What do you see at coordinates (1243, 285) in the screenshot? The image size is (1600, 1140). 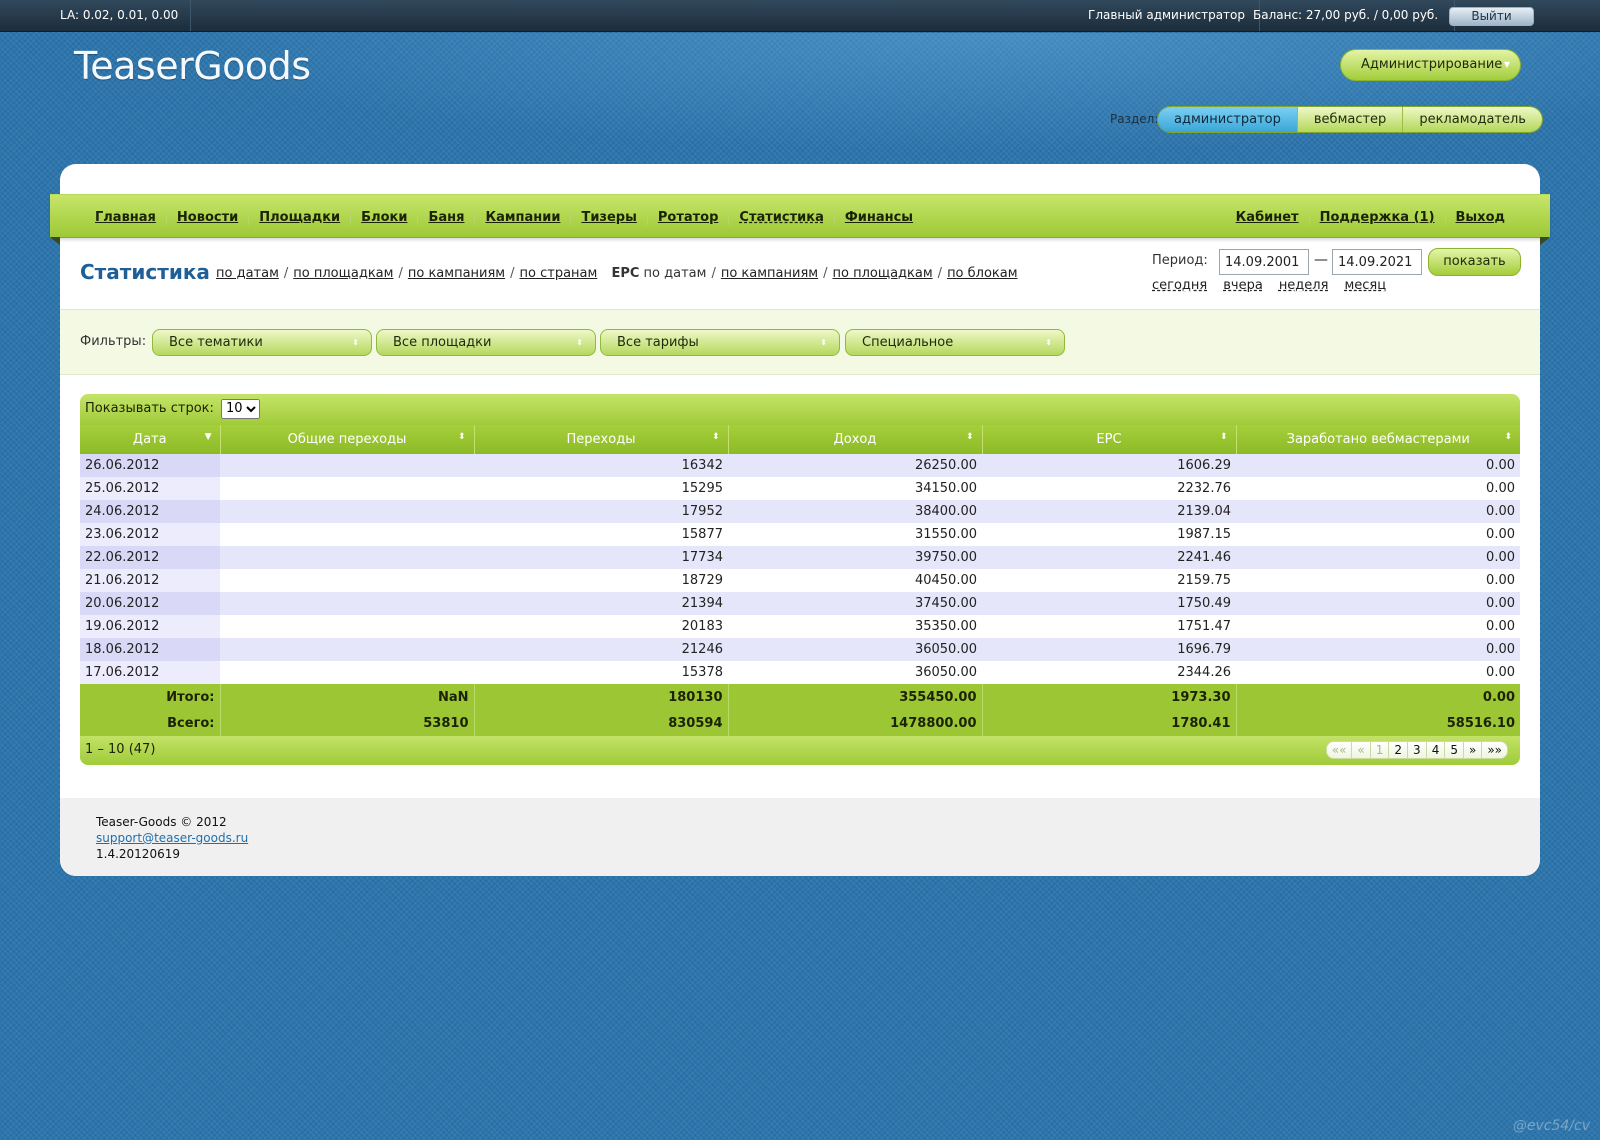 I see `period-yesterday: вчера` at bounding box center [1243, 285].